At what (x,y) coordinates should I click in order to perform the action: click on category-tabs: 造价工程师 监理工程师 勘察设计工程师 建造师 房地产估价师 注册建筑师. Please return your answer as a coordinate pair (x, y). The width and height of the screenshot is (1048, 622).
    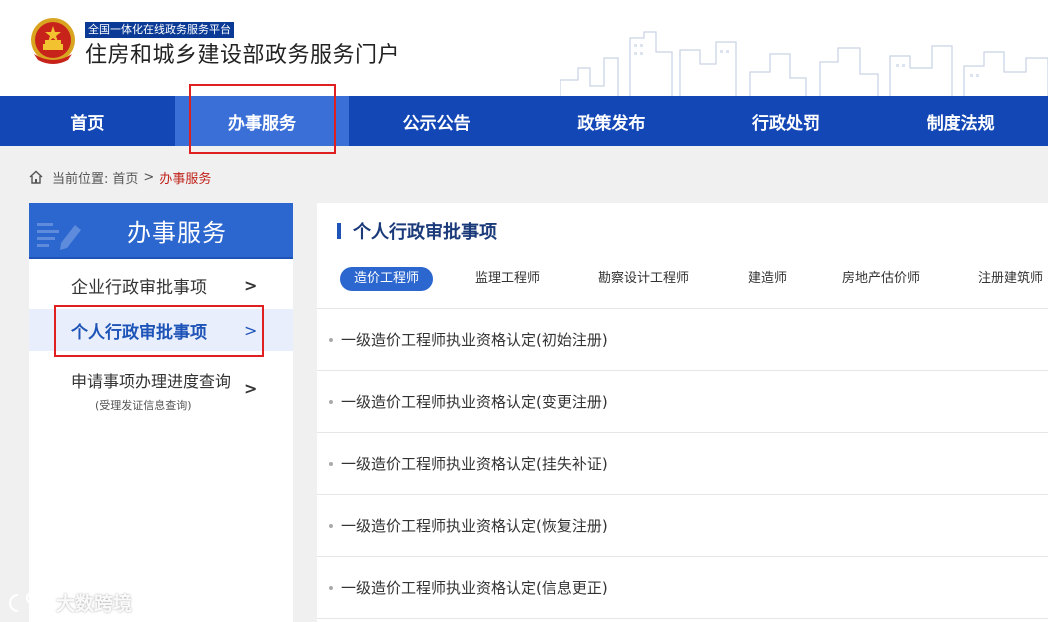
    Looking at the image, I should click on (682, 279).